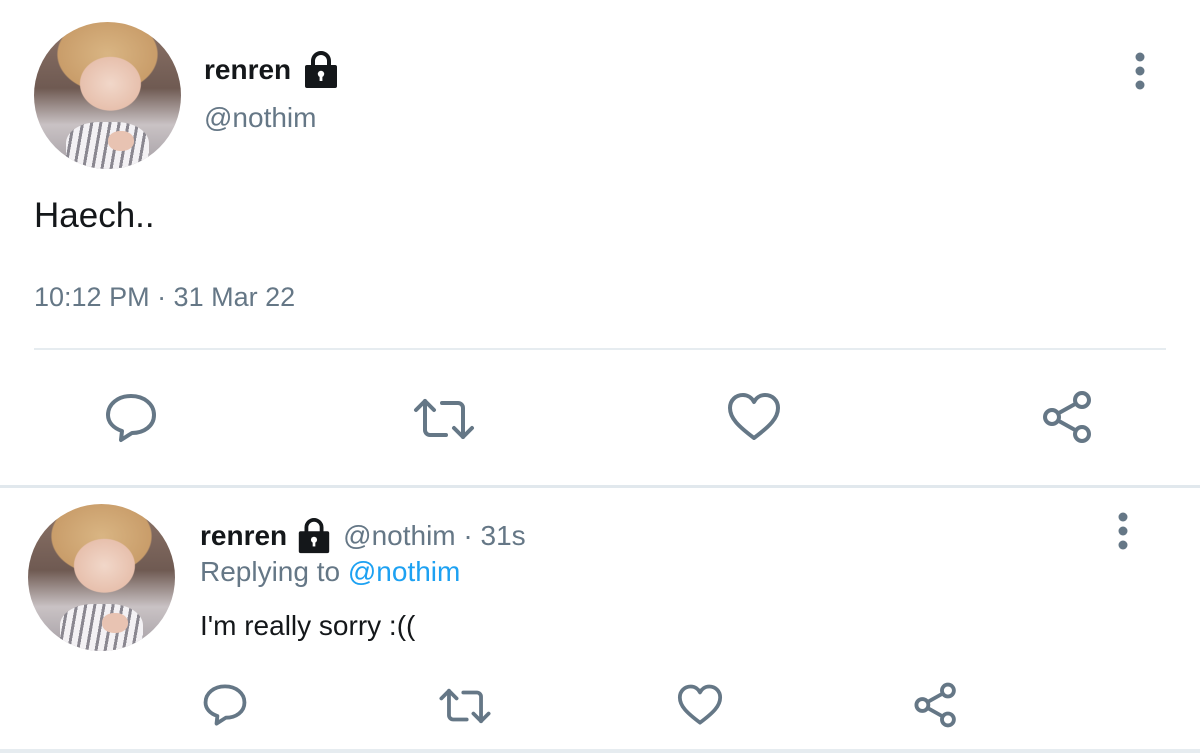 The image size is (1200, 753). Describe the element at coordinates (260, 118) in the screenshot. I see `author-handle: @nothim` at that location.